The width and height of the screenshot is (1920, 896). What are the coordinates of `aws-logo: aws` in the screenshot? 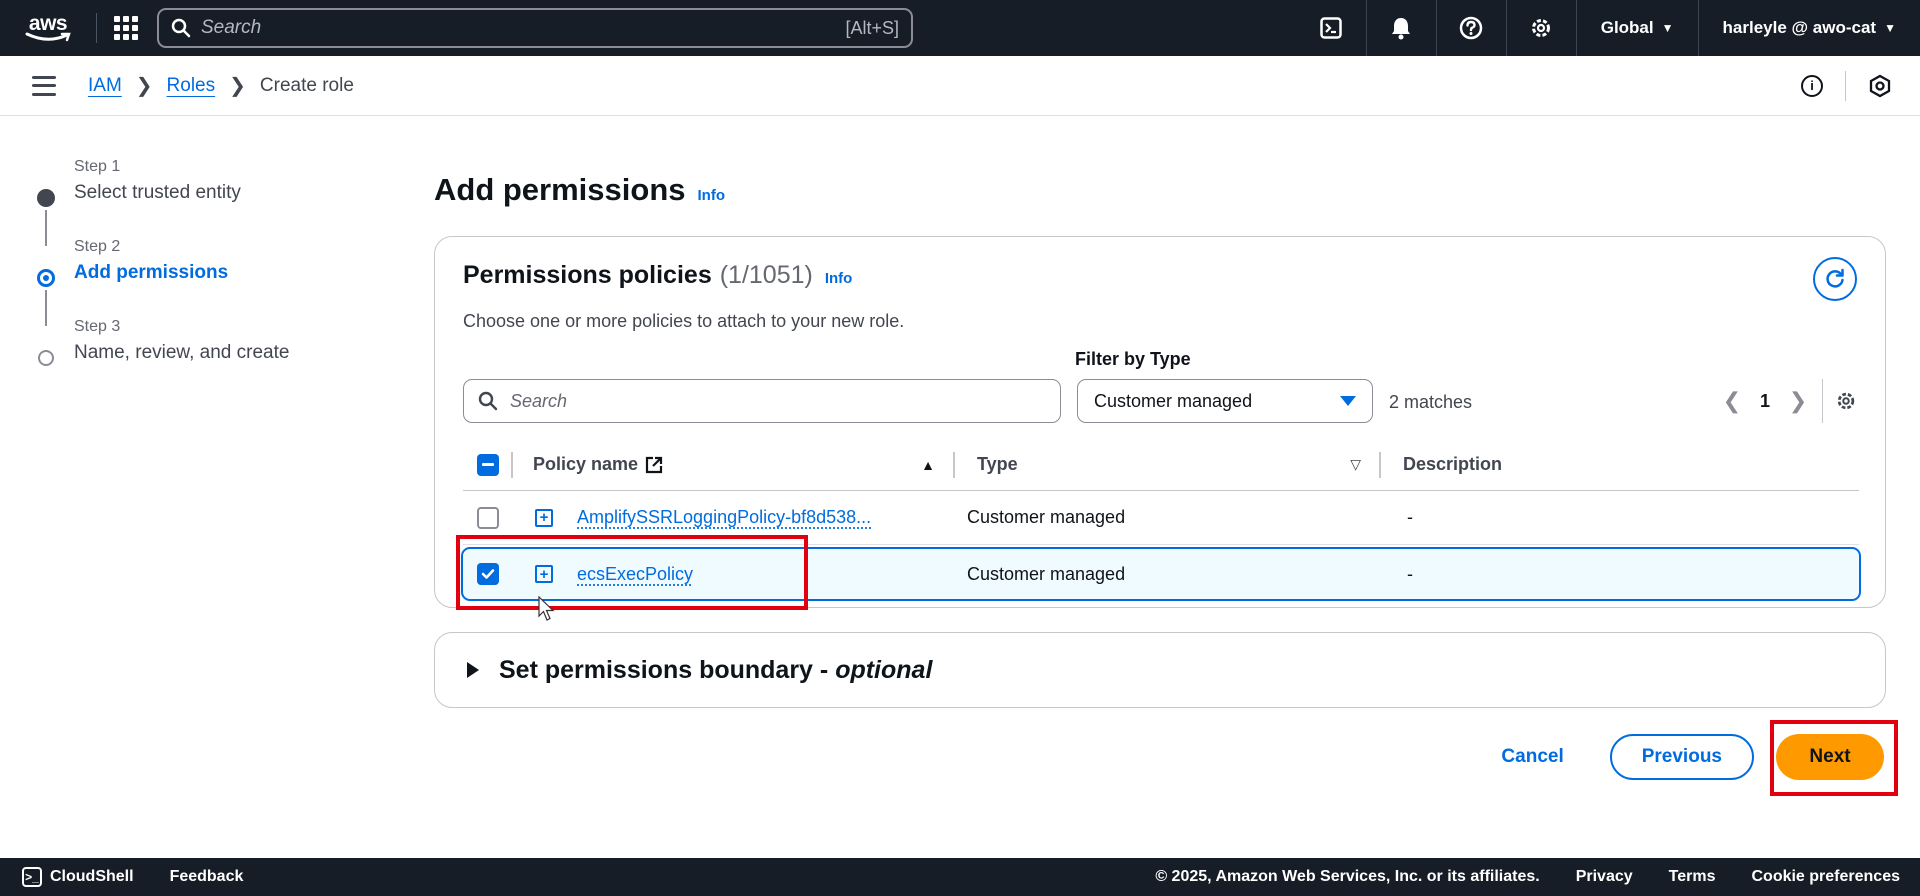 It's located at (48, 28).